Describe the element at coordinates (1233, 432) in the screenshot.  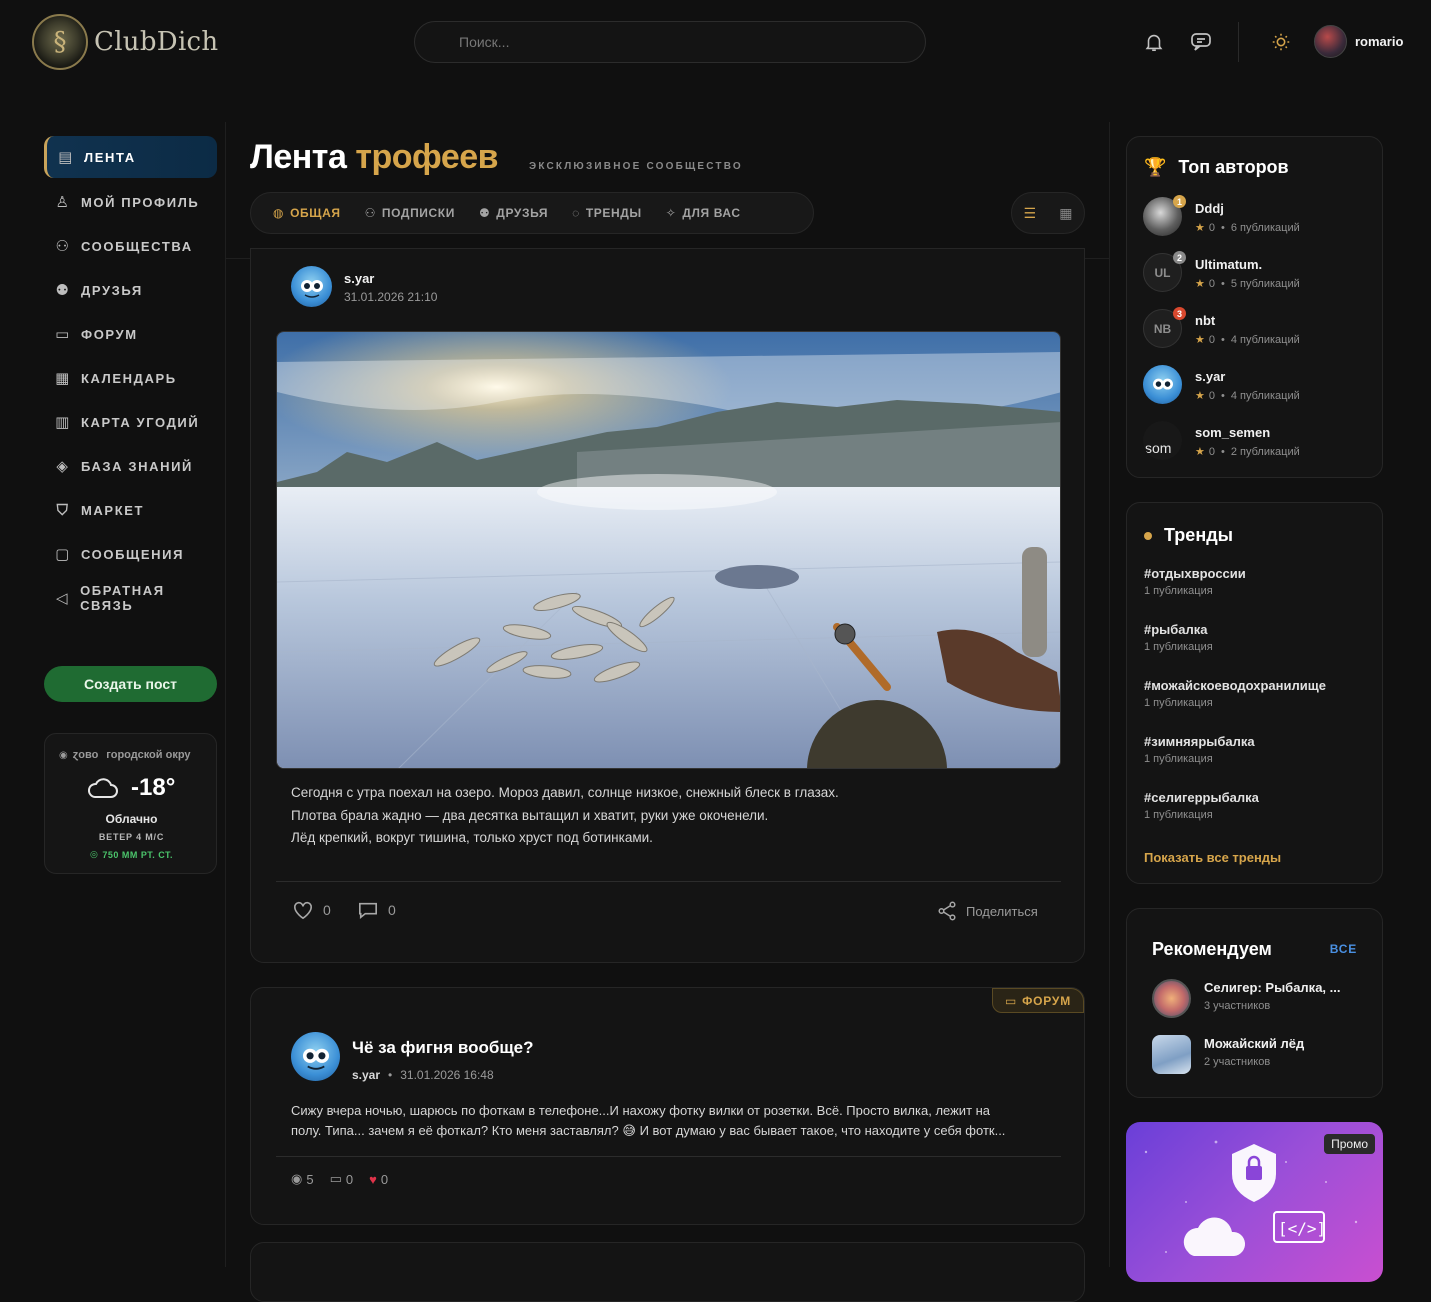
I see `author-name: som_semen` at that location.